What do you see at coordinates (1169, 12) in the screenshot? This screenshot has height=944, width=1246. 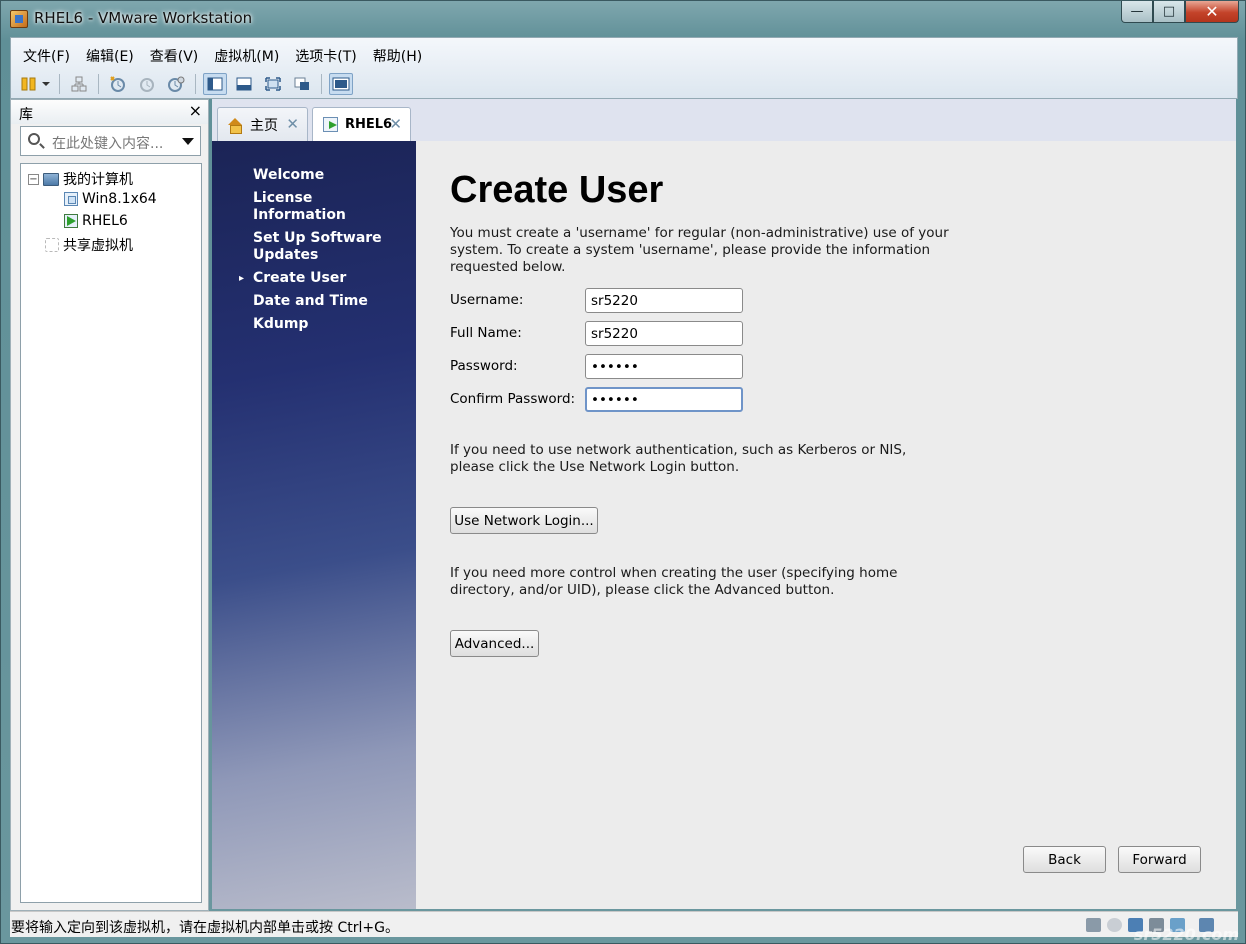 I see `maximize-button: □` at bounding box center [1169, 12].